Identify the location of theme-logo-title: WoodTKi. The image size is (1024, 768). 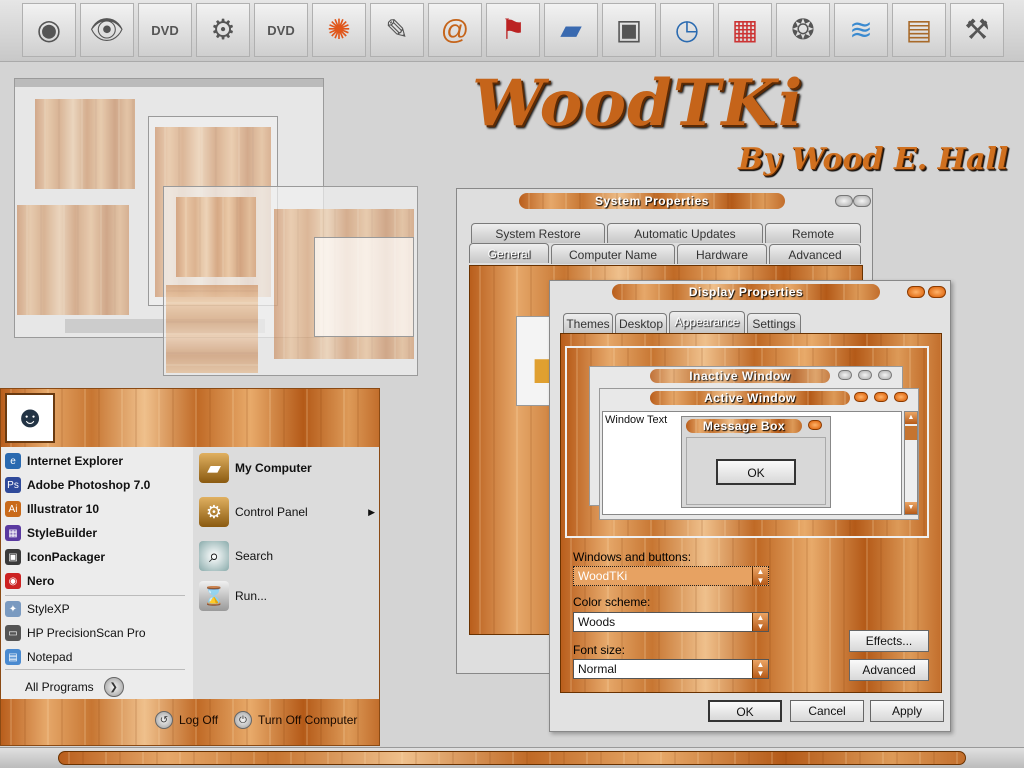
(638, 103).